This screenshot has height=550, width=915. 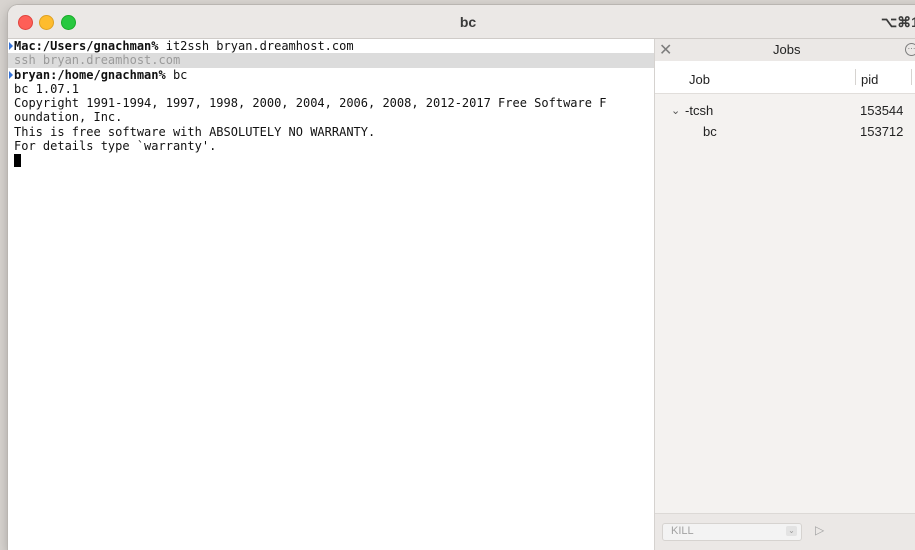 I want to click on window-shortcut-label: ⌥⌘1, so click(x=898, y=22).